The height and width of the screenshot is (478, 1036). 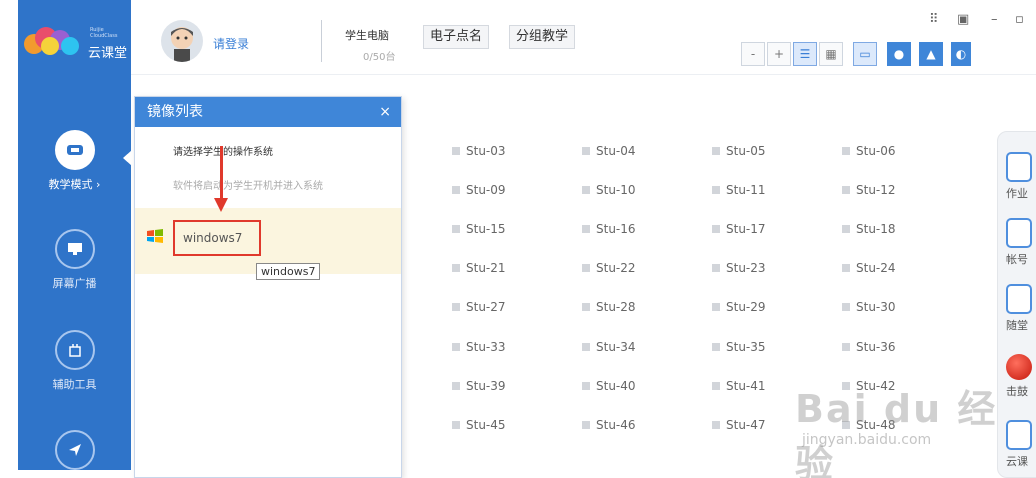 What do you see at coordinates (739, 151) in the screenshot?
I see `student-item: Stu-05` at bounding box center [739, 151].